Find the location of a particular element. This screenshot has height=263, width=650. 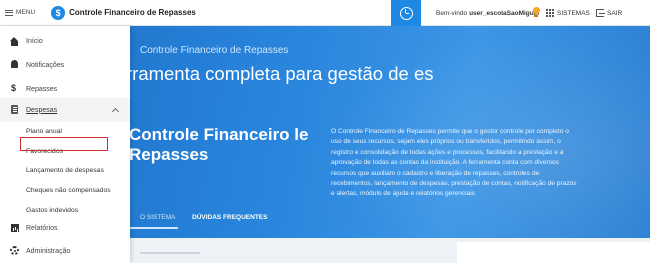

content-card is located at coordinates (553, 252).